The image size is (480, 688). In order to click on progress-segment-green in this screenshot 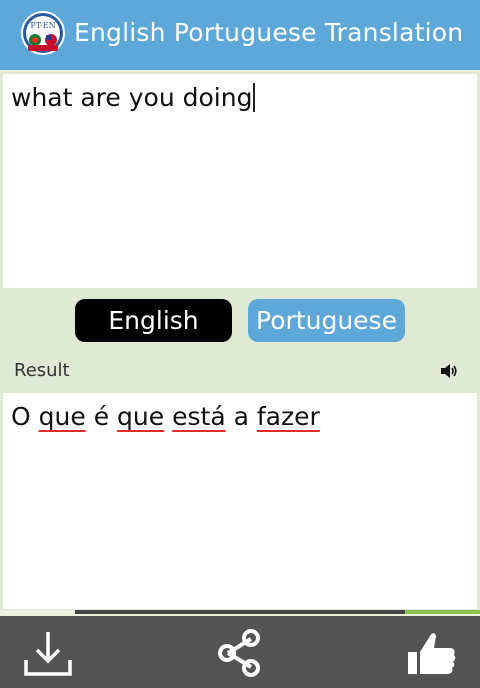, I will do `click(442, 612)`.